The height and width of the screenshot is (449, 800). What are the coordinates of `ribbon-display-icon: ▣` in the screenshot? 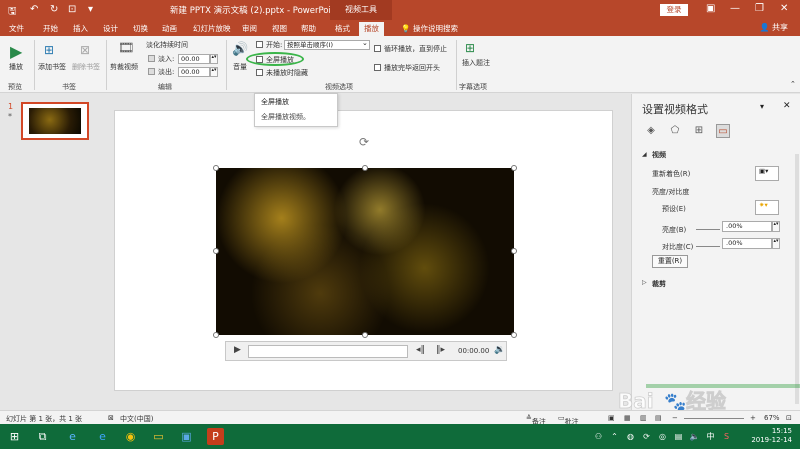 It's located at (710, 8).